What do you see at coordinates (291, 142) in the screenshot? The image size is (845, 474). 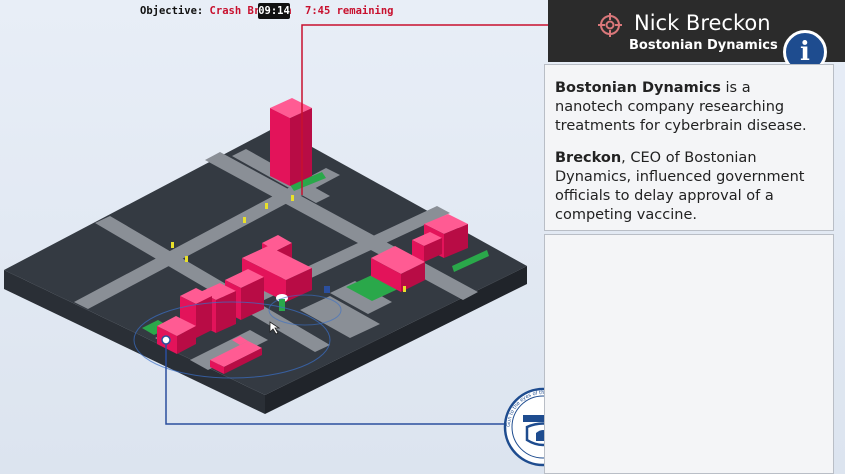 I see `bostonian-dynamics-tower` at bounding box center [291, 142].